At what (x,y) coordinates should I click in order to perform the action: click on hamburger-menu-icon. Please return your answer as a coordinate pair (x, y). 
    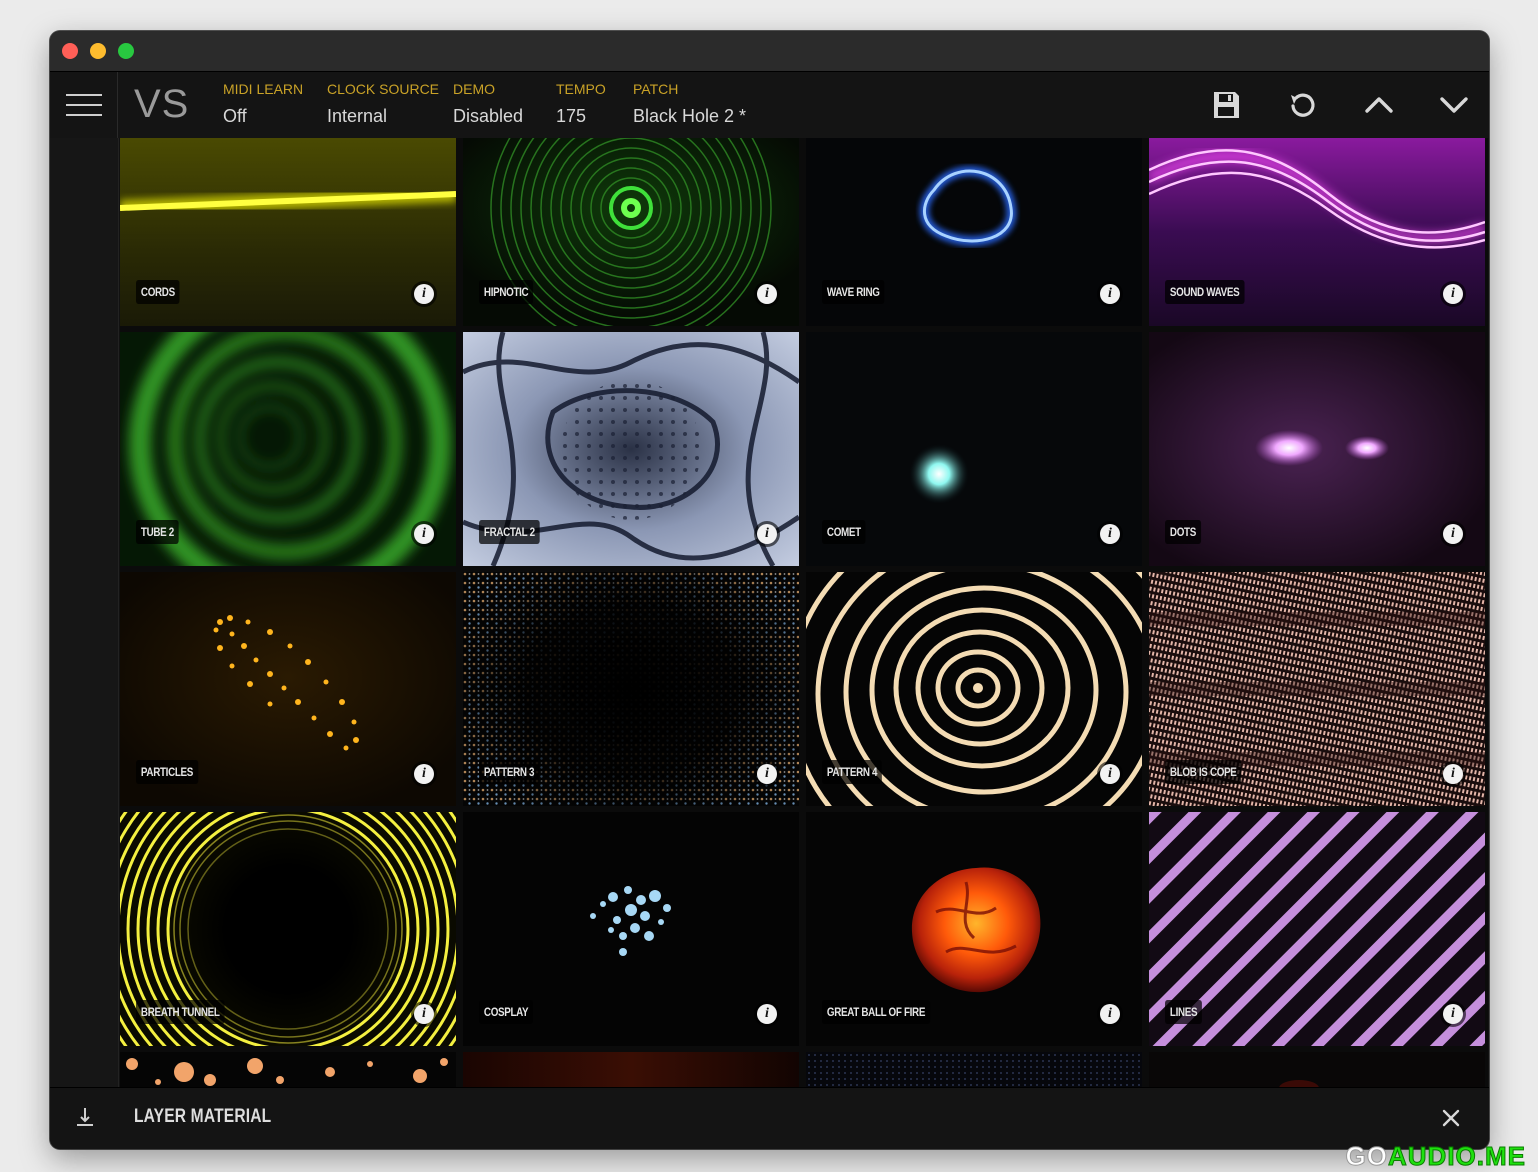
    Looking at the image, I should click on (84, 105).